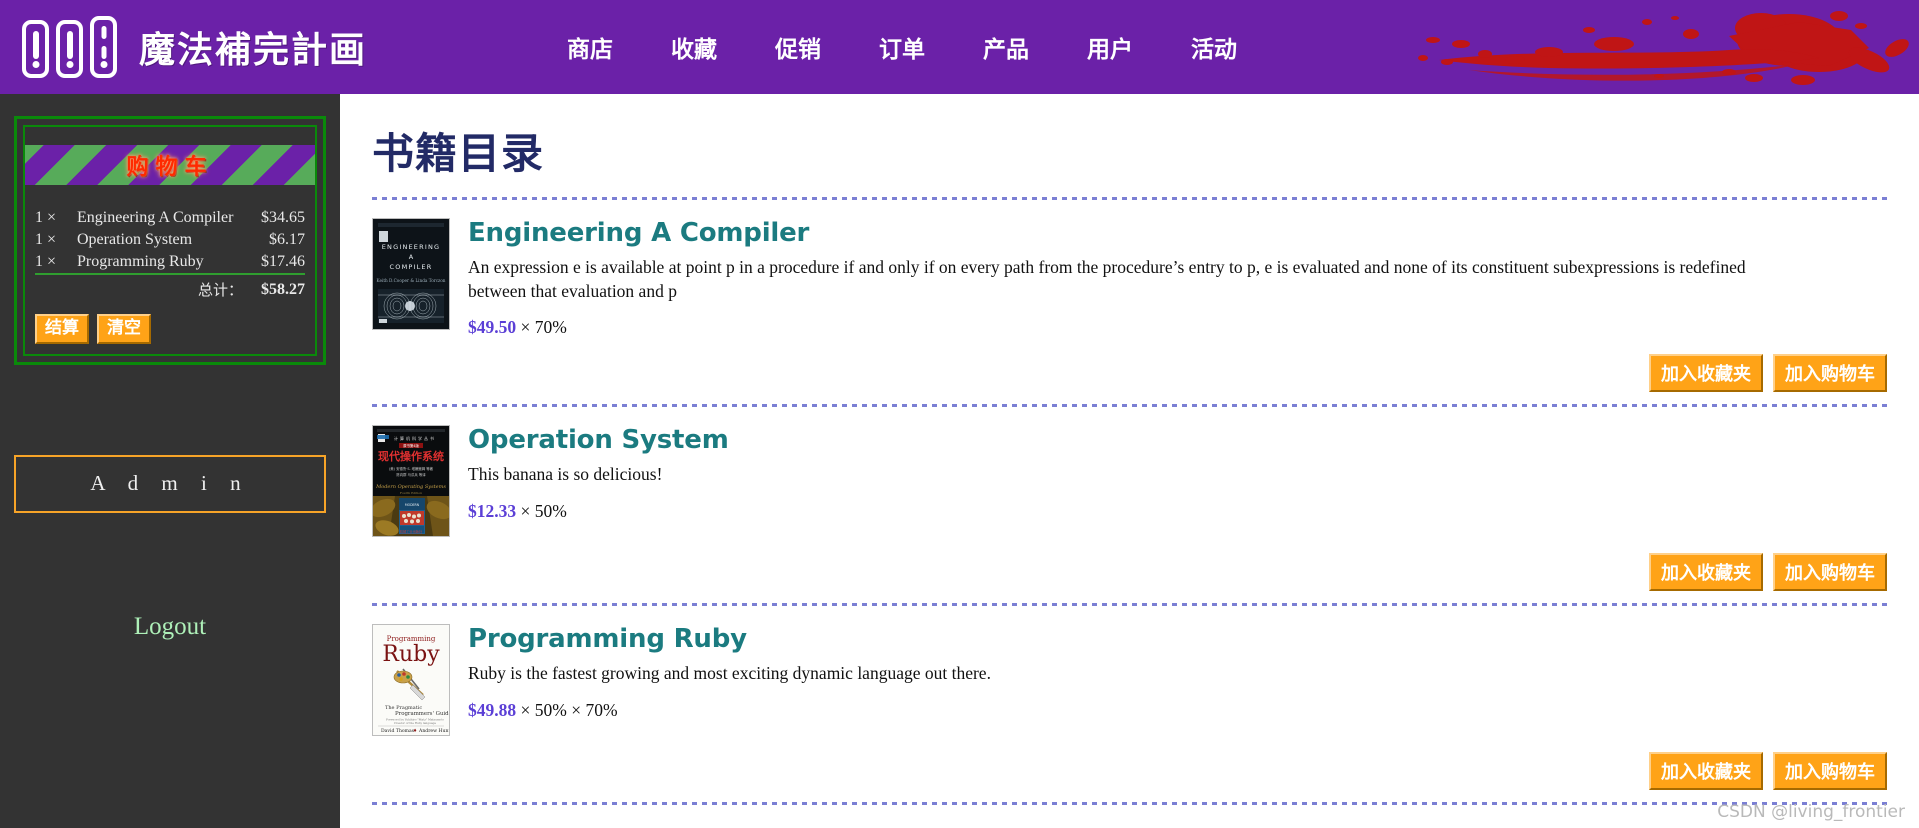 The image size is (1919, 828). Describe the element at coordinates (1179, 327) in the screenshot. I see `book-price: $49.50 × 70%` at that location.